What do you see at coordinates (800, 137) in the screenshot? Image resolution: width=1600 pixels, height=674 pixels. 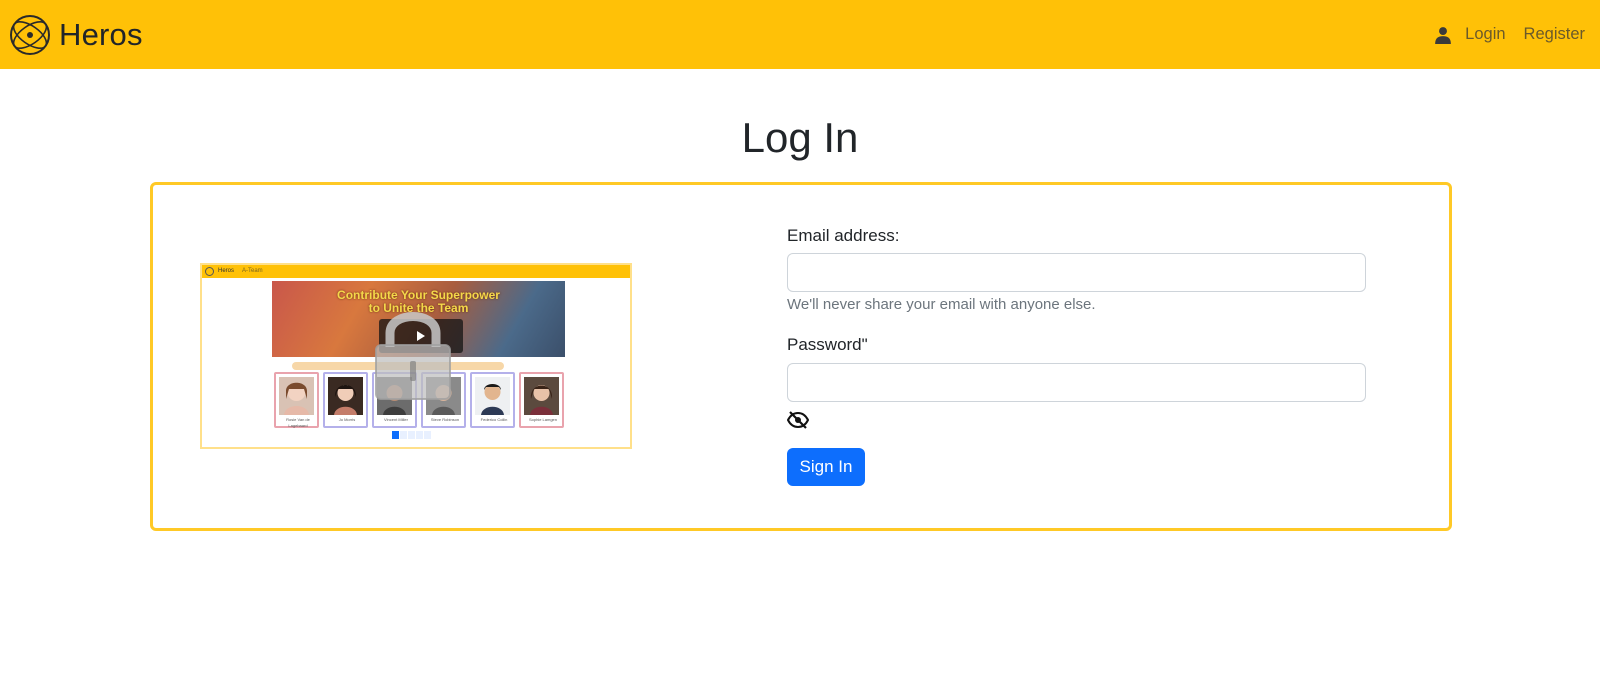 I see `page-title: Log In` at bounding box center [800, 137].